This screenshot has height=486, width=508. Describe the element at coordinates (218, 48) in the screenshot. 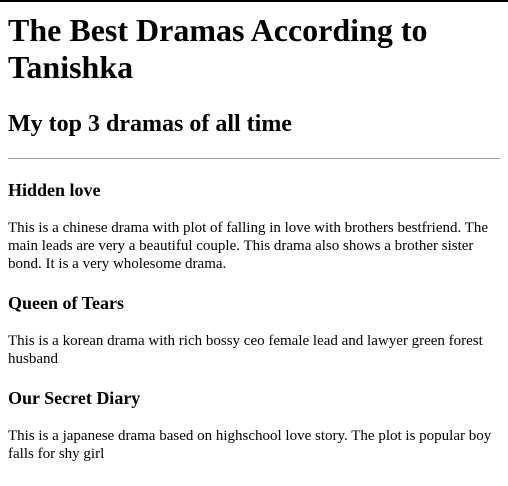

I see `page-title: The Best Dramas According to Tanishka` at that location.